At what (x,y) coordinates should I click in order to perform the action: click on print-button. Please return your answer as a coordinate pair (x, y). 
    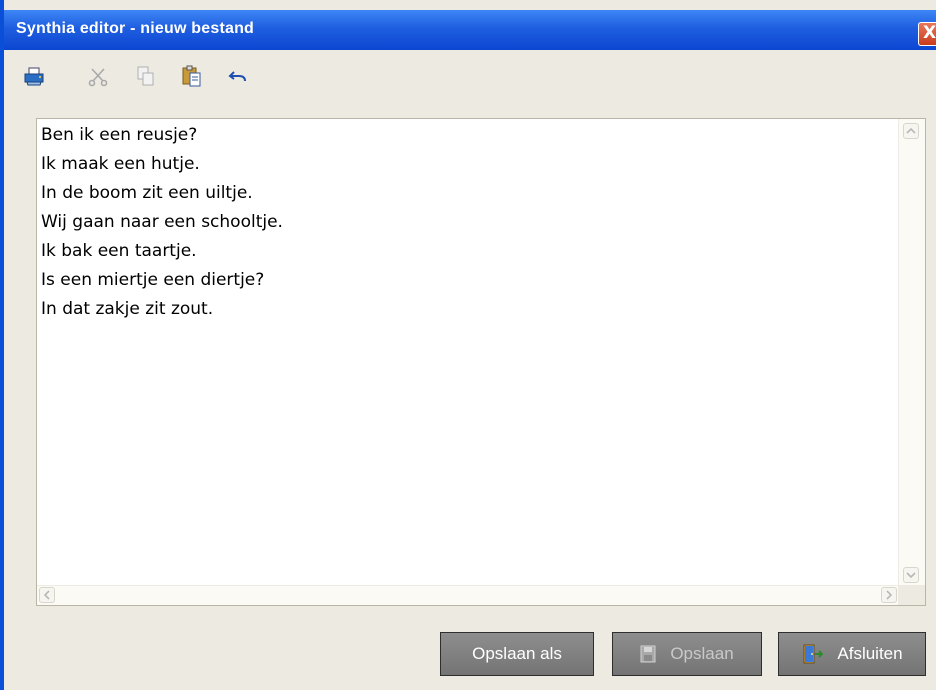
    Looking at the image, I should click on (34, 76).